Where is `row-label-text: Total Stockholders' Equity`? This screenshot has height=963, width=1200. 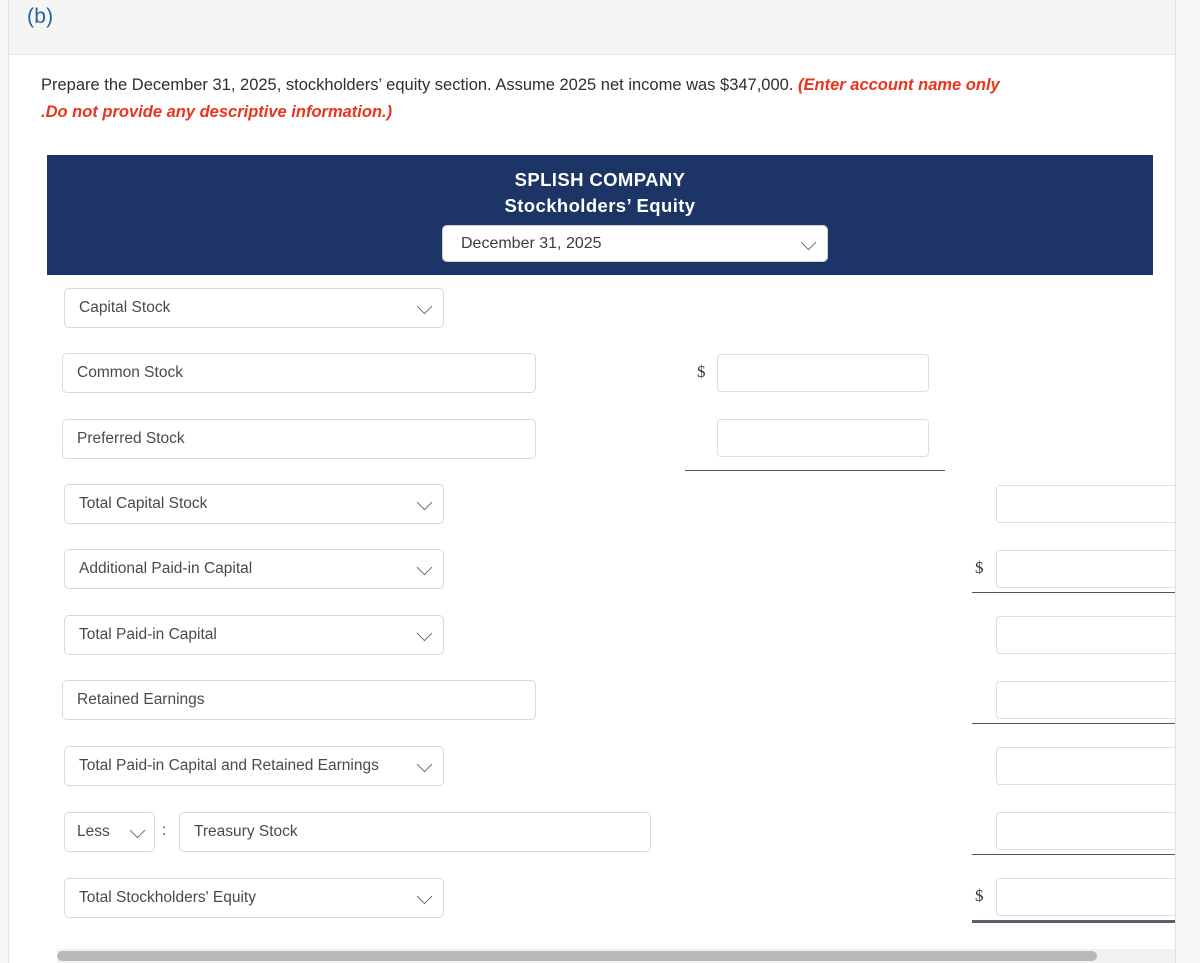
row-label-text: Total Stockholders' Equity is located at coordinates (167, 897).